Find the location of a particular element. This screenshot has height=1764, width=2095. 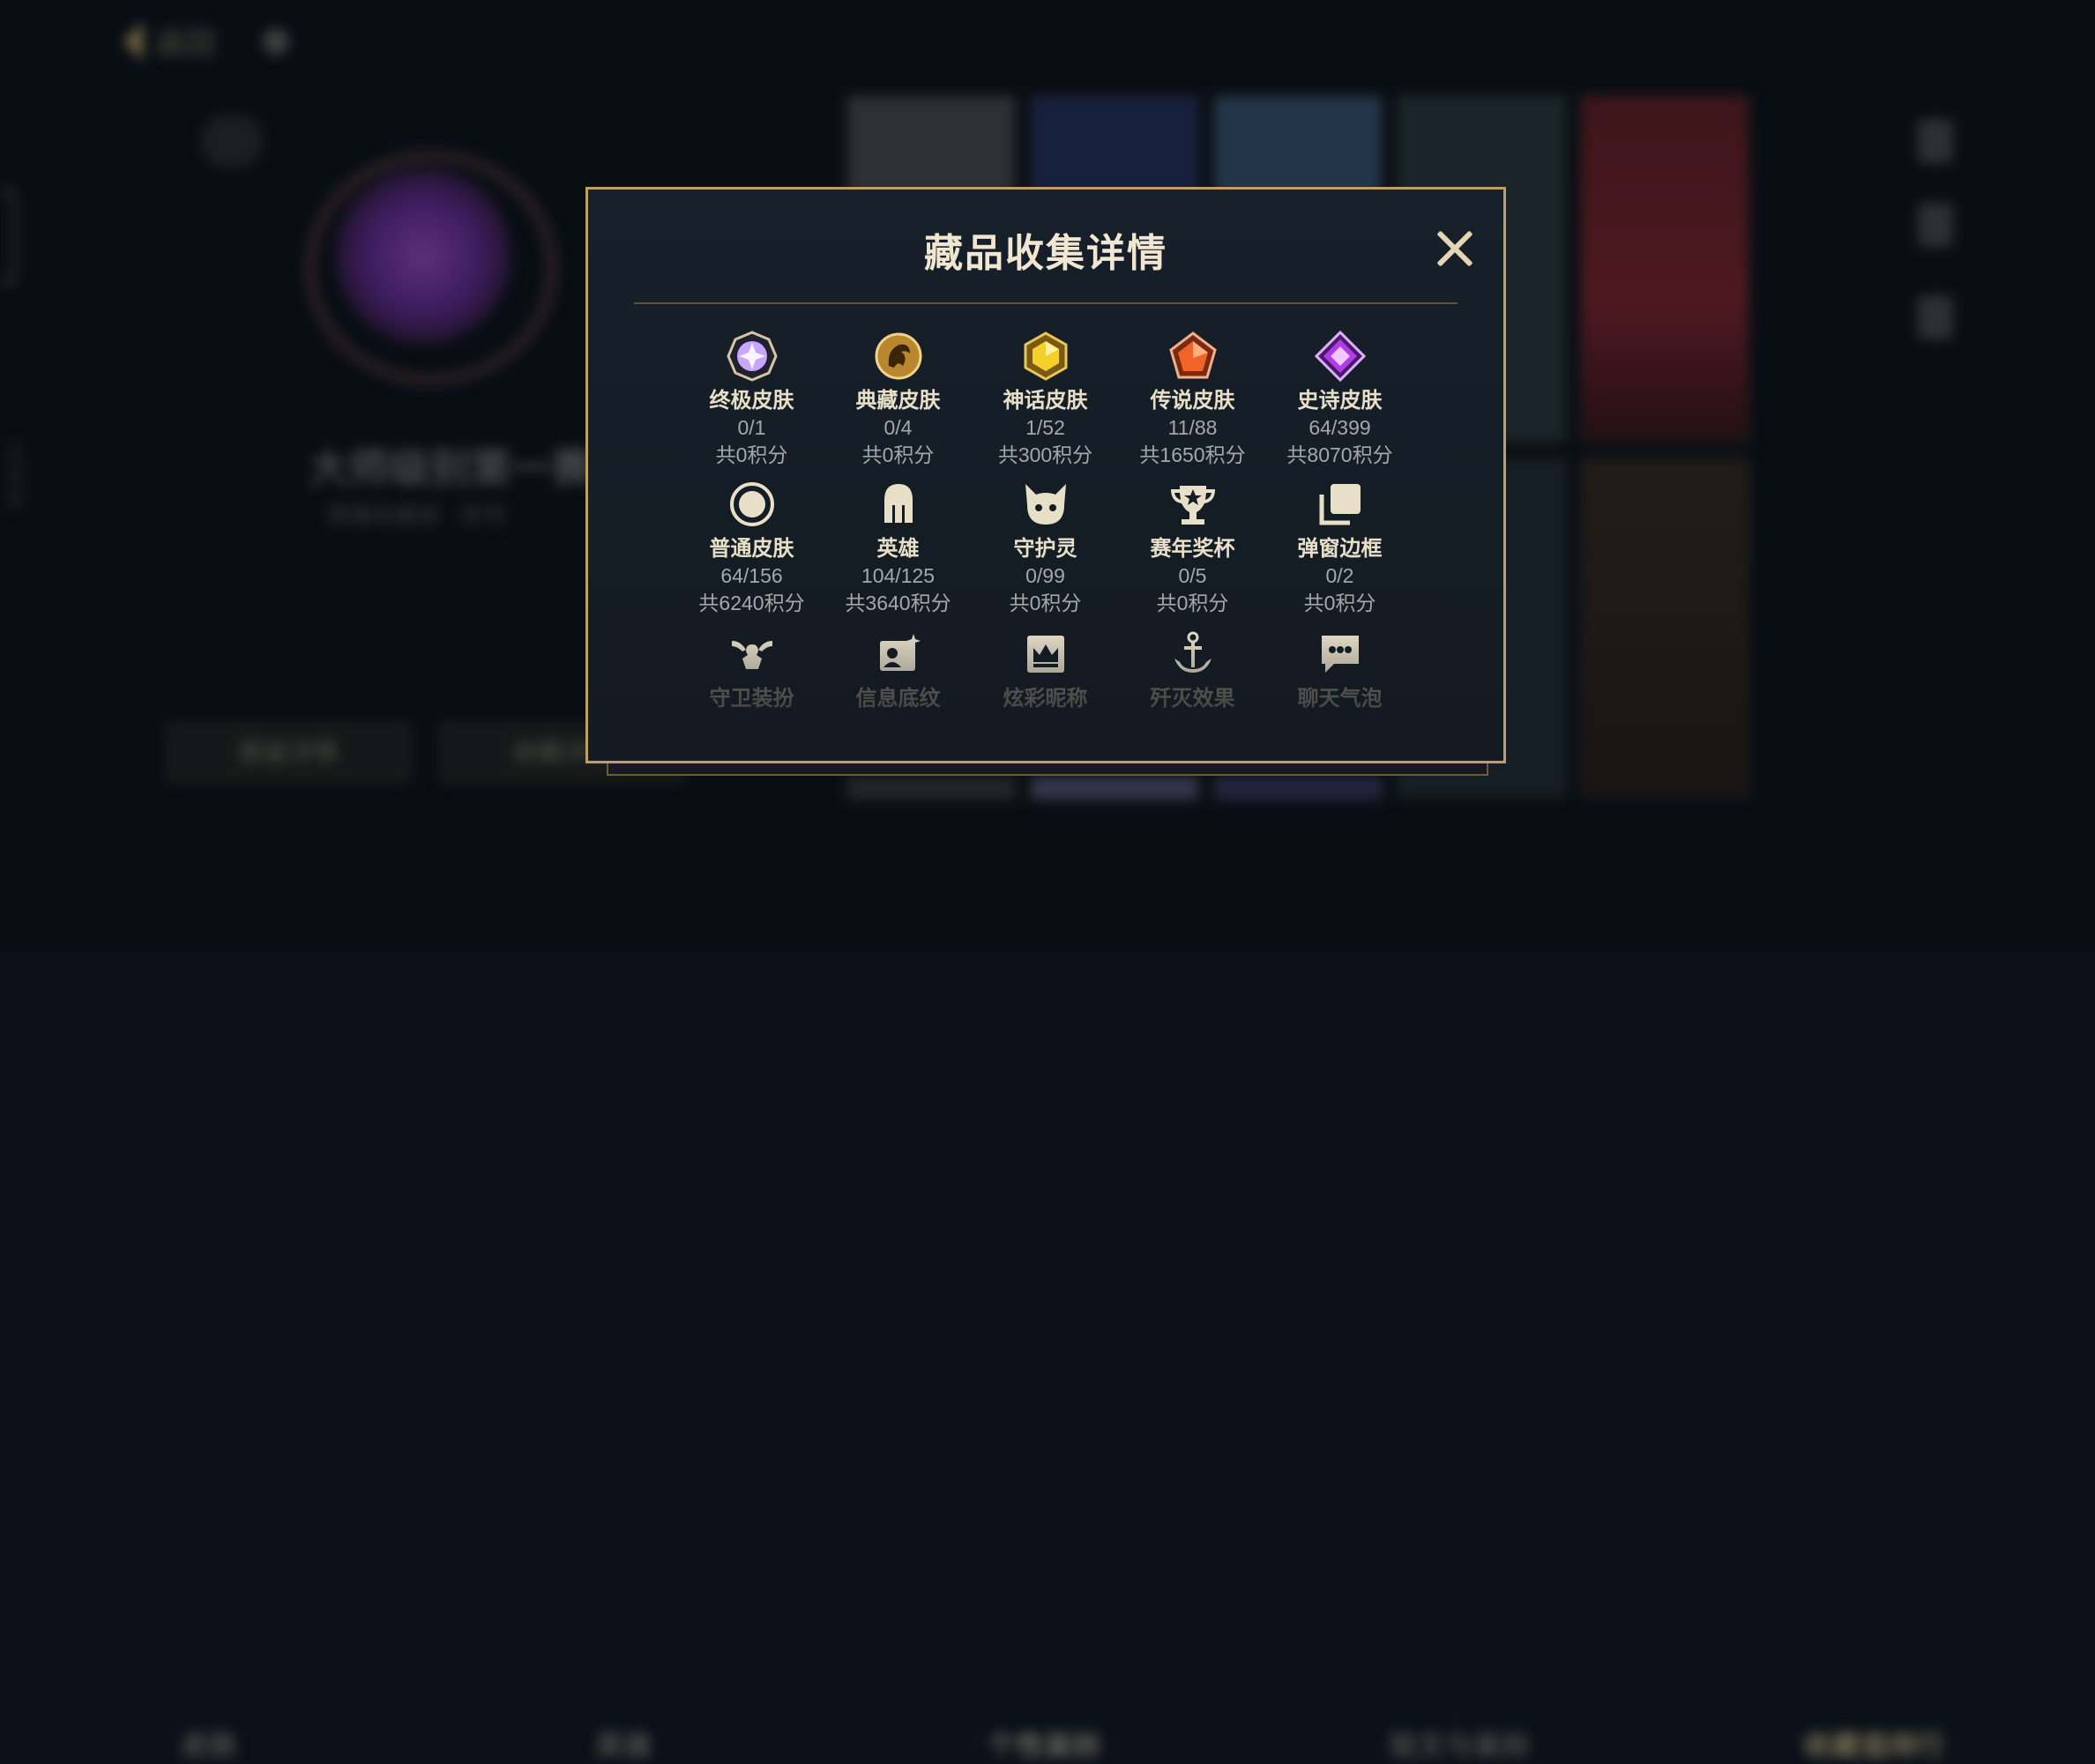

collection-item: 弹窗边框 0/2 共0积分 is located at coordinates (1340, 548).